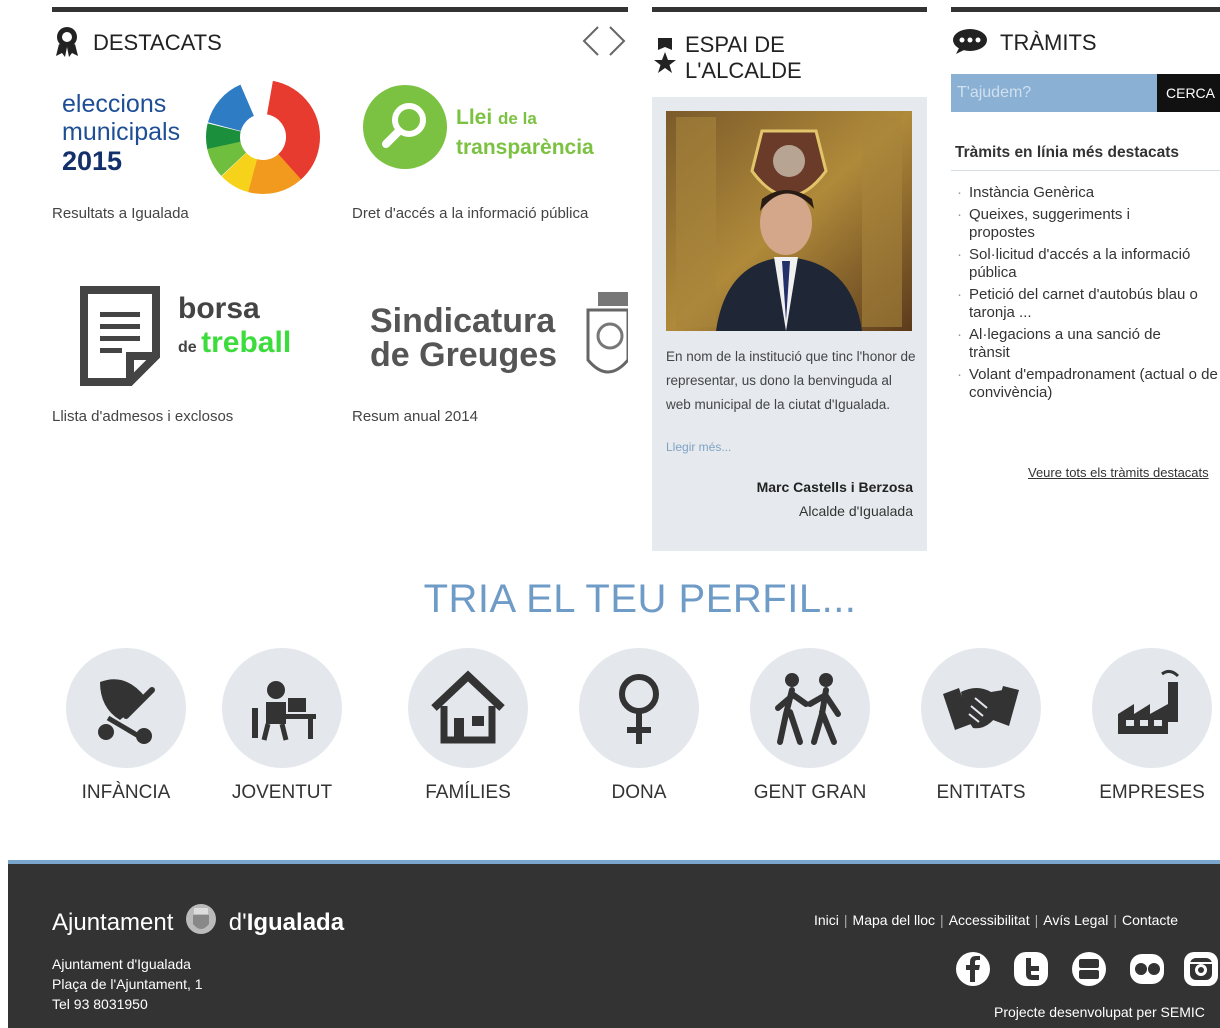  I want to click on profile-families: FAMÍLIES, so click(468, 726).